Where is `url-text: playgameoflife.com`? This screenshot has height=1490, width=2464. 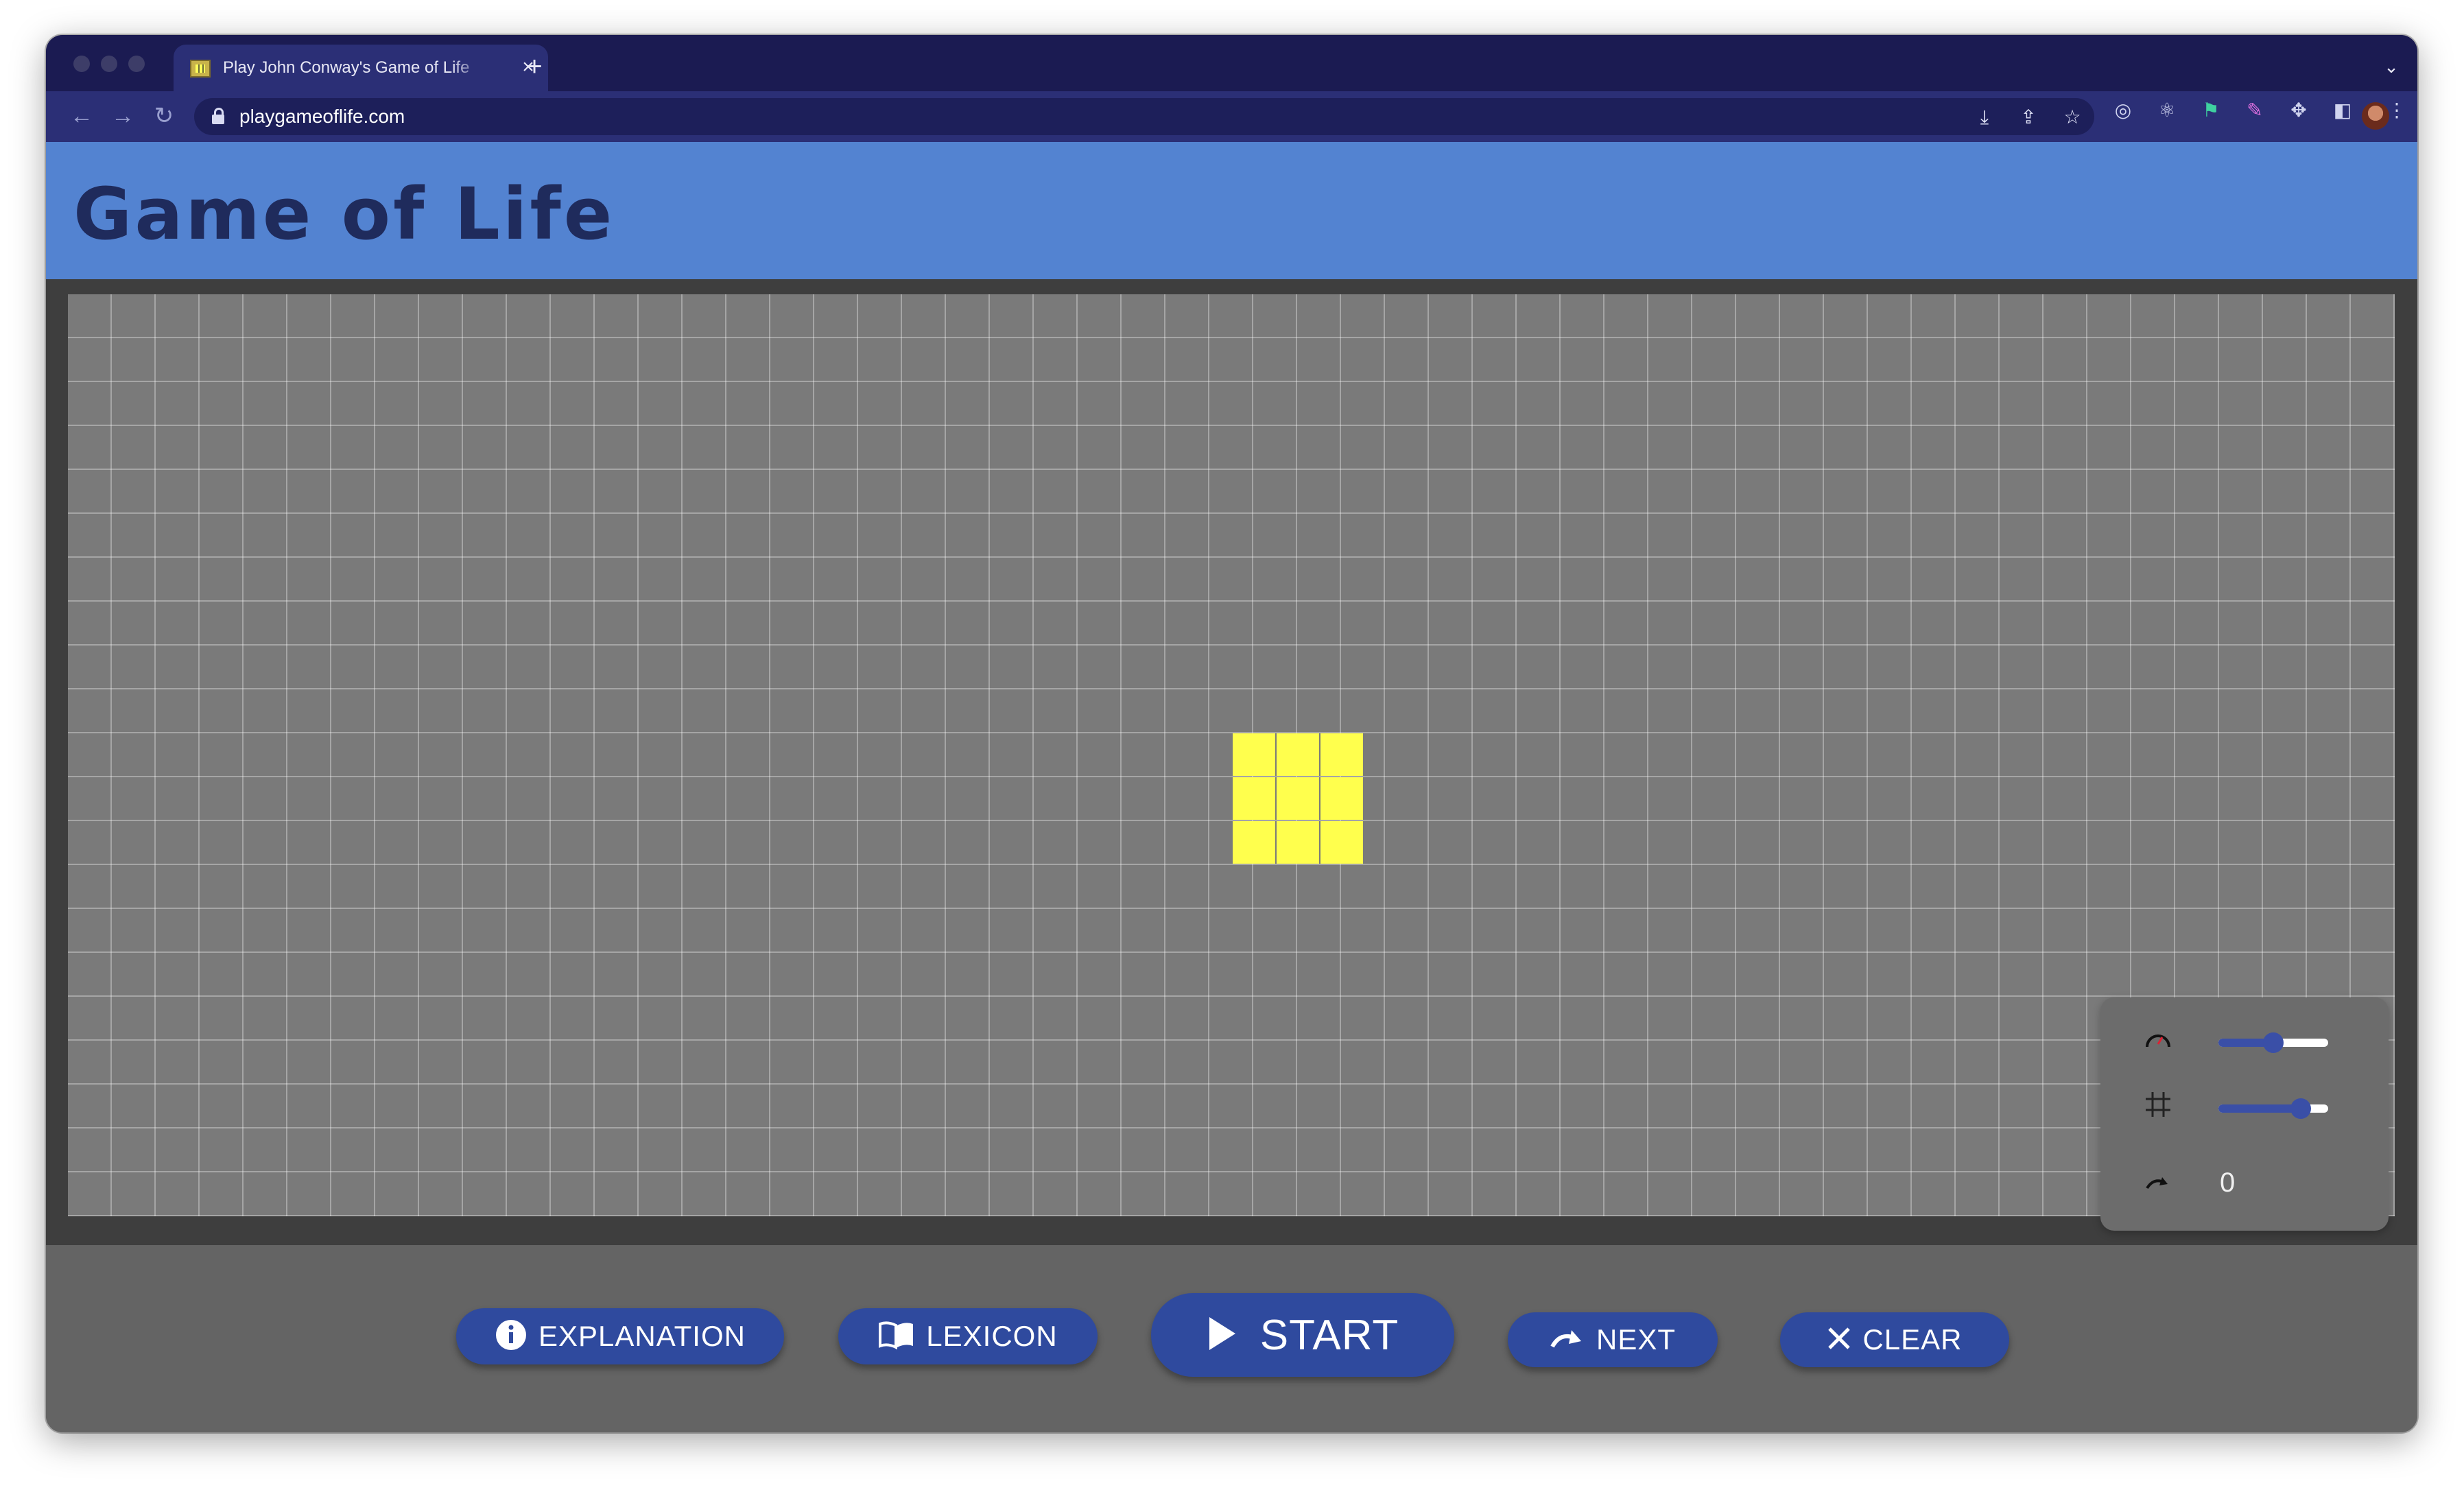 url-text: playgameoflife.com is located at coordinates (322, 116).